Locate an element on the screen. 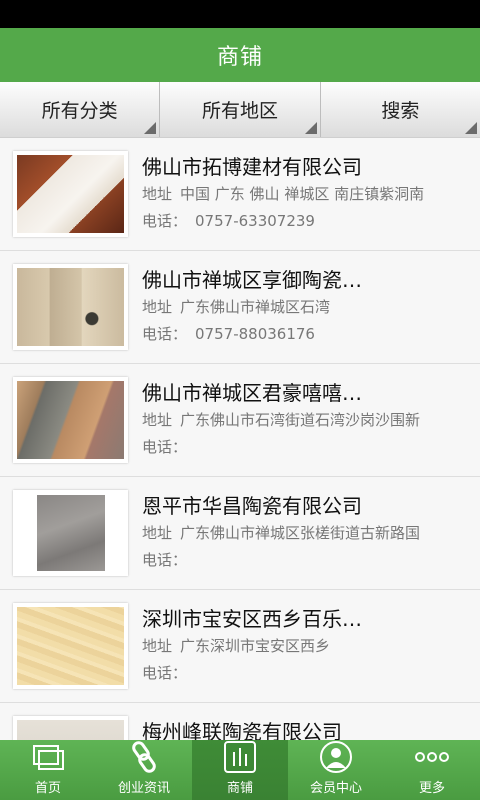 The image size is (480, 800). filter-category-button: 所有分类 is located at coordinates (80, 109).